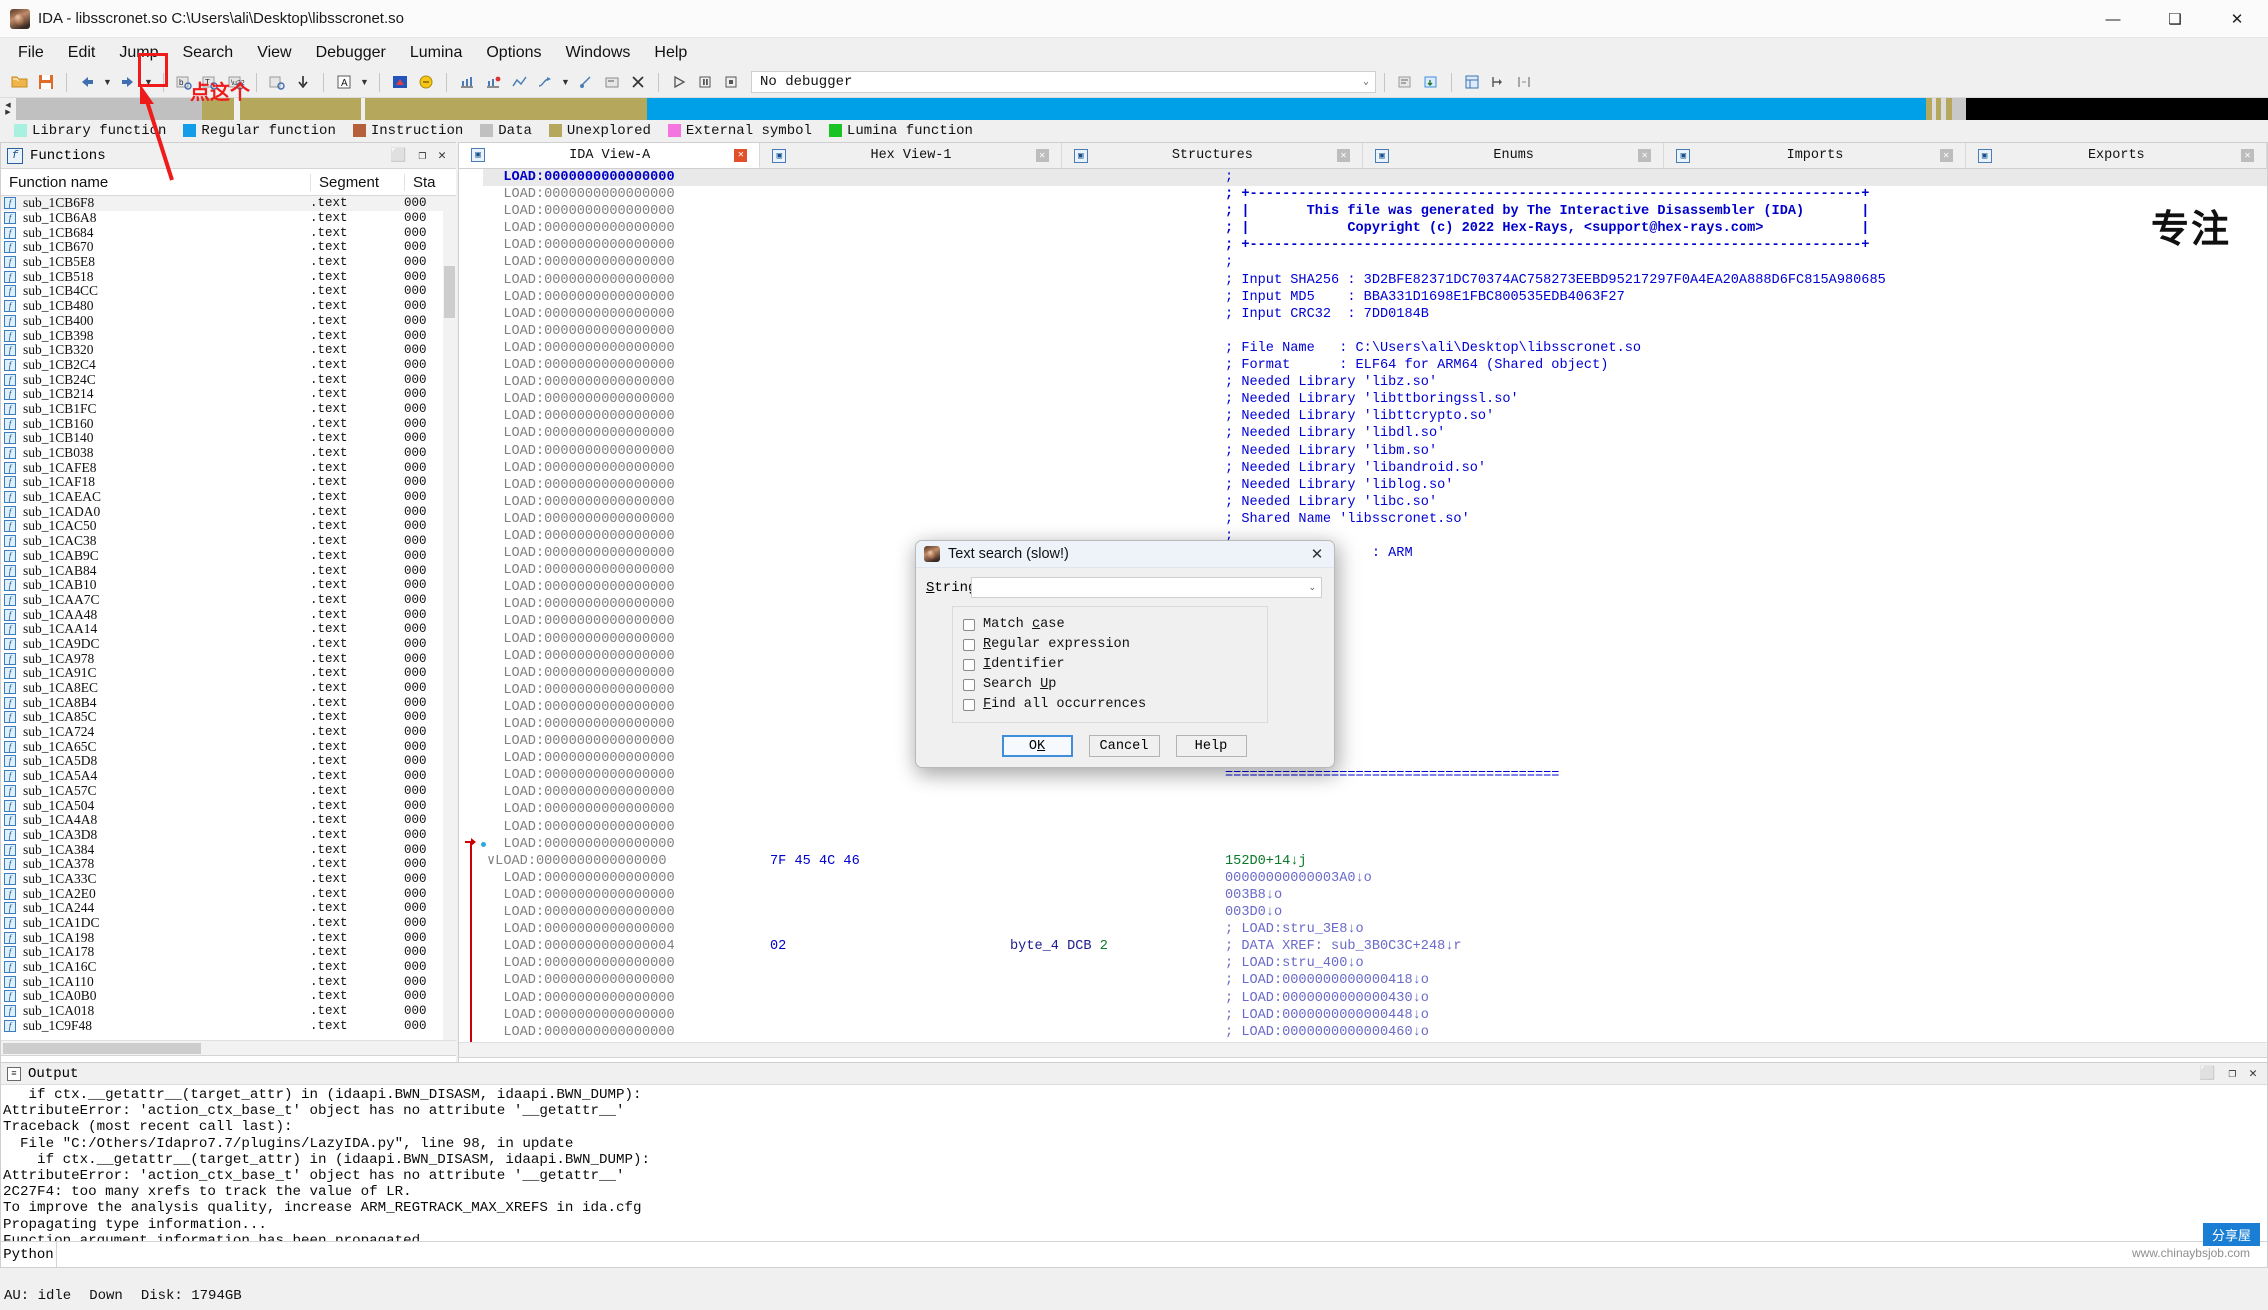 The image size is (2268, 1310). What do you see at coordinates (228, 835) in the screenshot?
I see `function-list-row: f sub_1CA3D8 .text 000` at bounding box center [228, 835].